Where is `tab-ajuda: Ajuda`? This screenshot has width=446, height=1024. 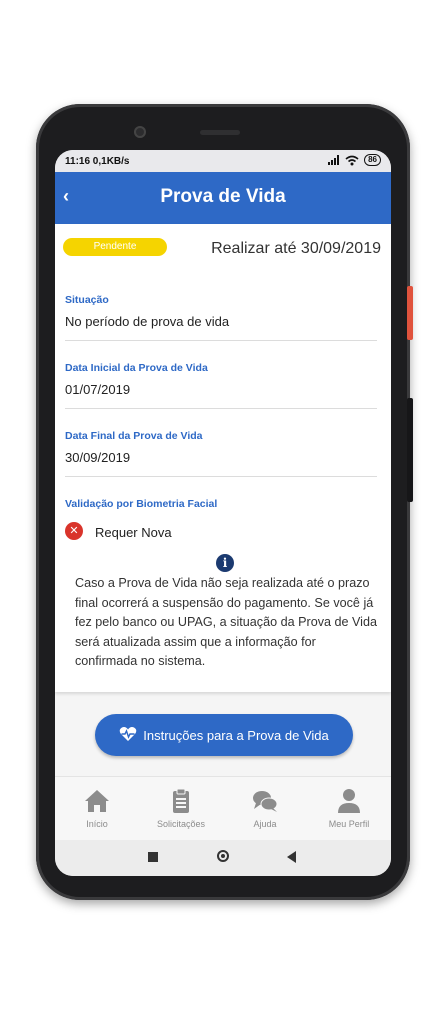 tab-ajuda: Ajuda is located at coordinates (265, 809).